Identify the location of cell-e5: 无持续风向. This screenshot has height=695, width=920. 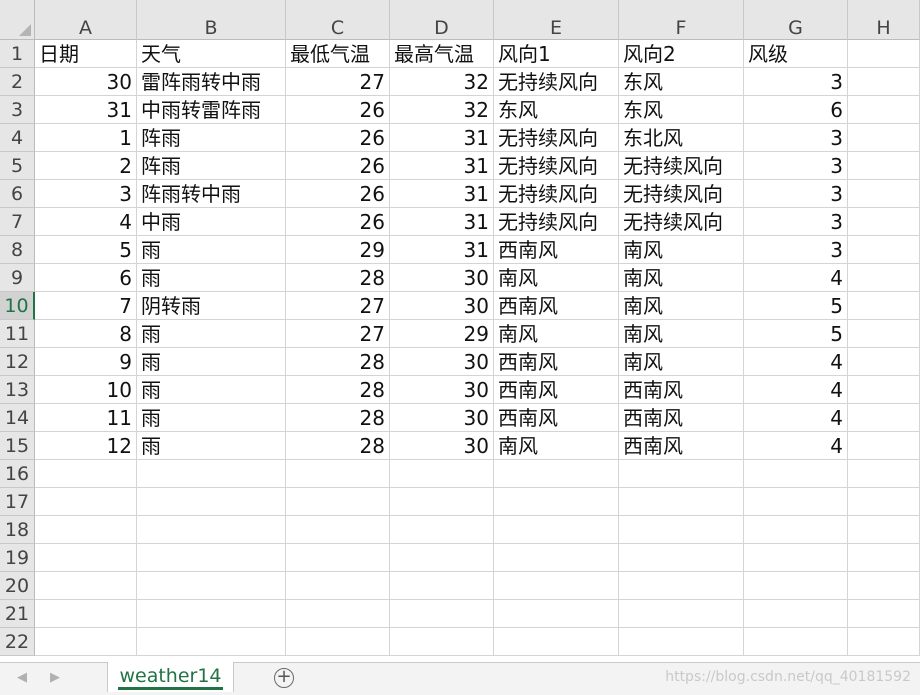
(556, 166).